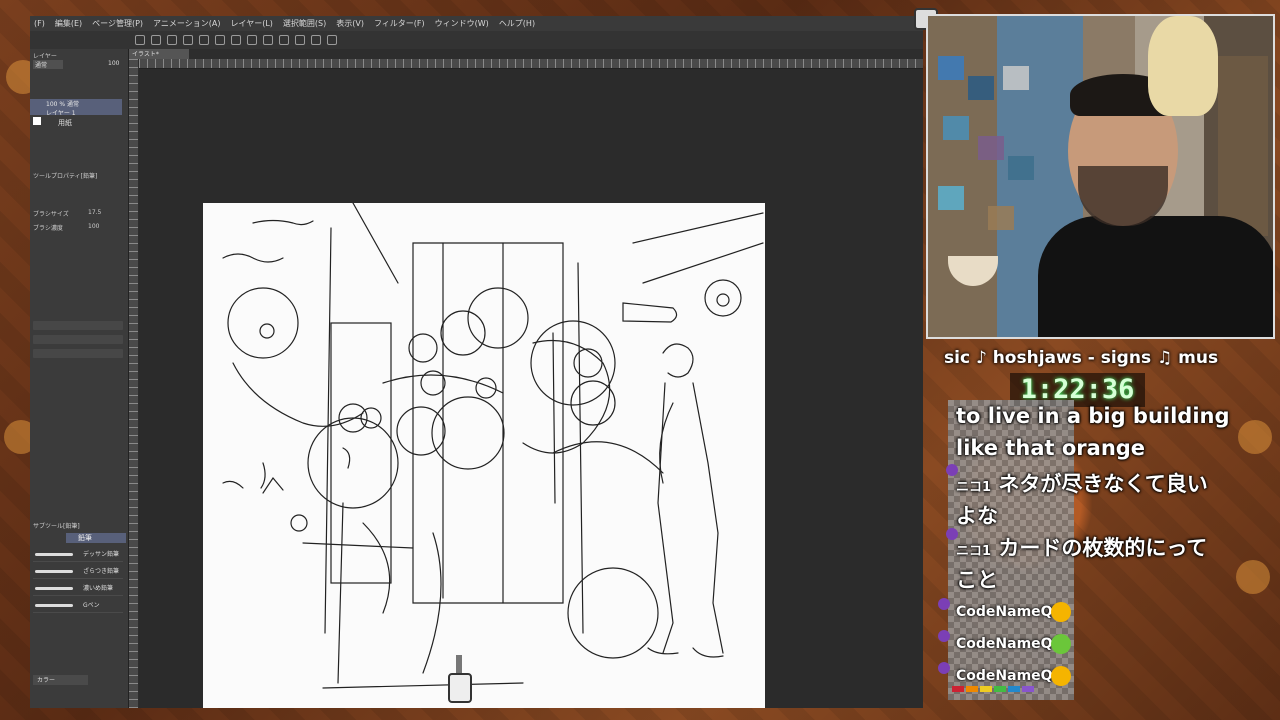 The image size is (1280, 720). I want to click on chat-text: like that orange, so click(1051, 448).